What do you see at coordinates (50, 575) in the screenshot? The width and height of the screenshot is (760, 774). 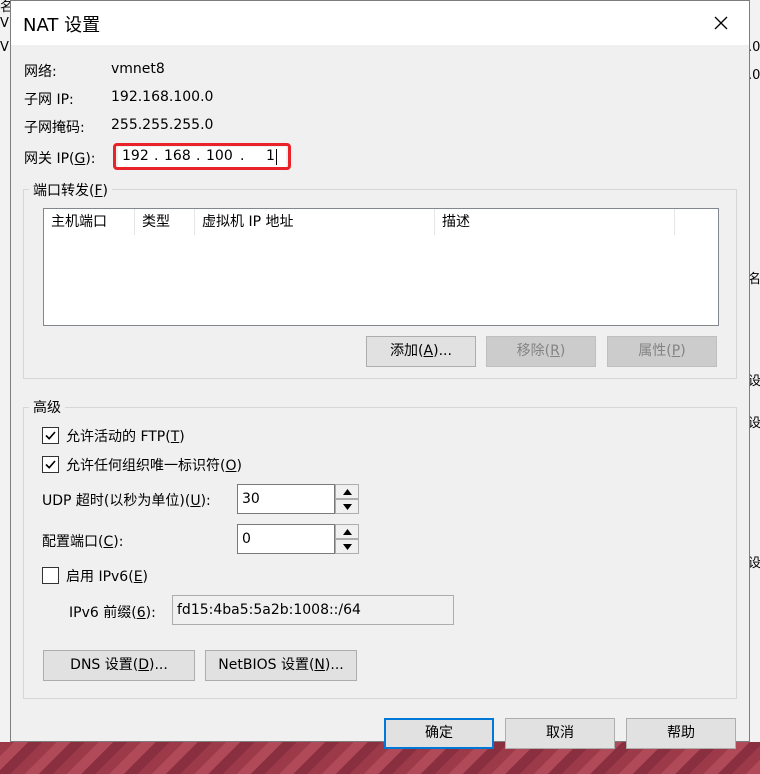 I see `enable-ipv6-checkbox` at bounding box center [50, 575].